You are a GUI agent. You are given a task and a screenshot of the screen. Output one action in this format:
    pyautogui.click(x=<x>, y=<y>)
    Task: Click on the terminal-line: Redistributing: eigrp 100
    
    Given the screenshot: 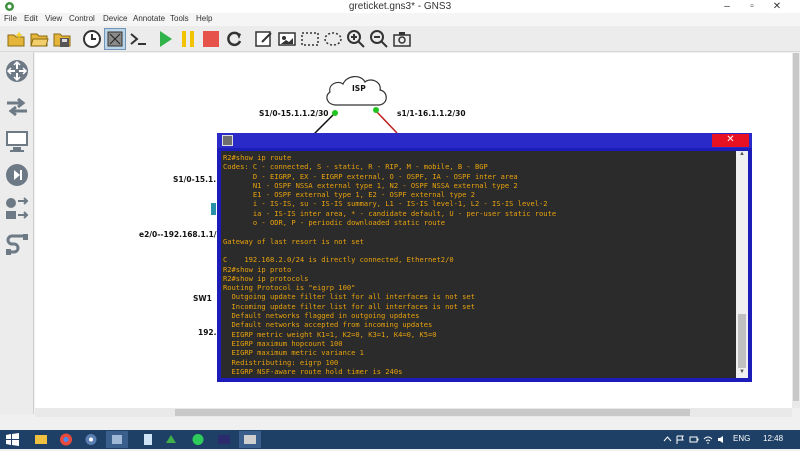 What is the action you would take?
    pyautogui.click(x=281, y=362)
    